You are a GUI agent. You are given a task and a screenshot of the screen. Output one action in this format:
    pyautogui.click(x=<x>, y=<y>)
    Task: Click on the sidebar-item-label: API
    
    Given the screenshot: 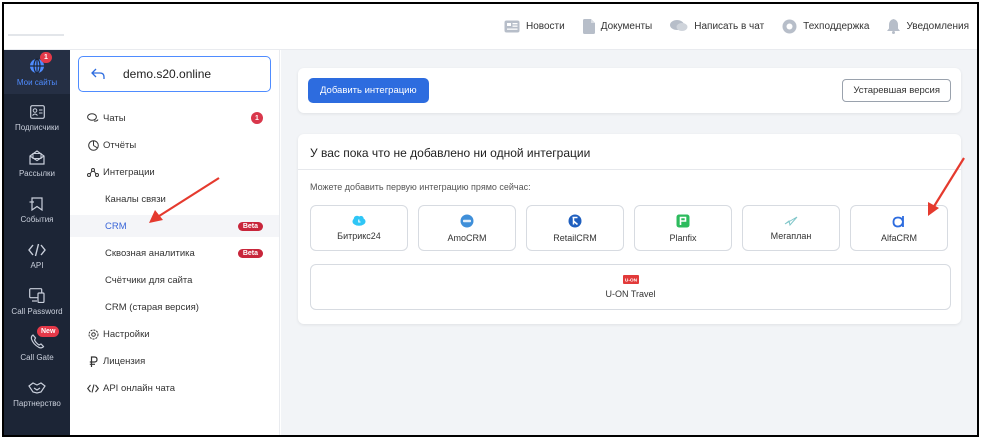 What is the action you would take?
    pyautogui.click(x=37, y=265)
    